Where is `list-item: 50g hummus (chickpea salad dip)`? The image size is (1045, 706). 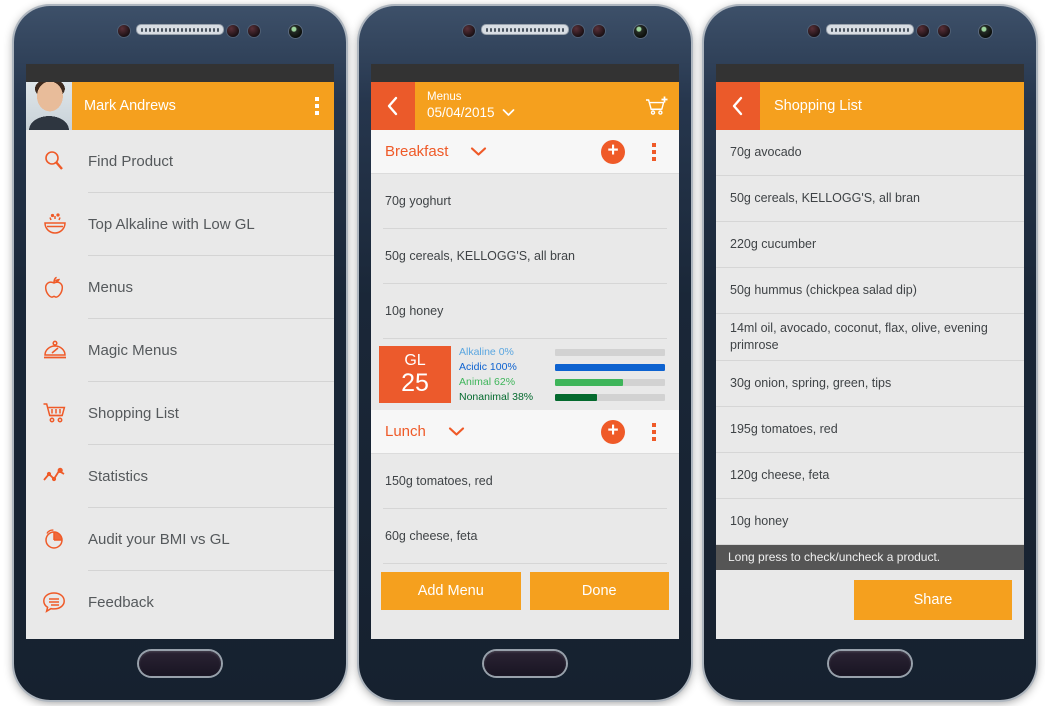
list-item: 50g hummus (chickpea salad dip) is located at coordinates (870, 290).